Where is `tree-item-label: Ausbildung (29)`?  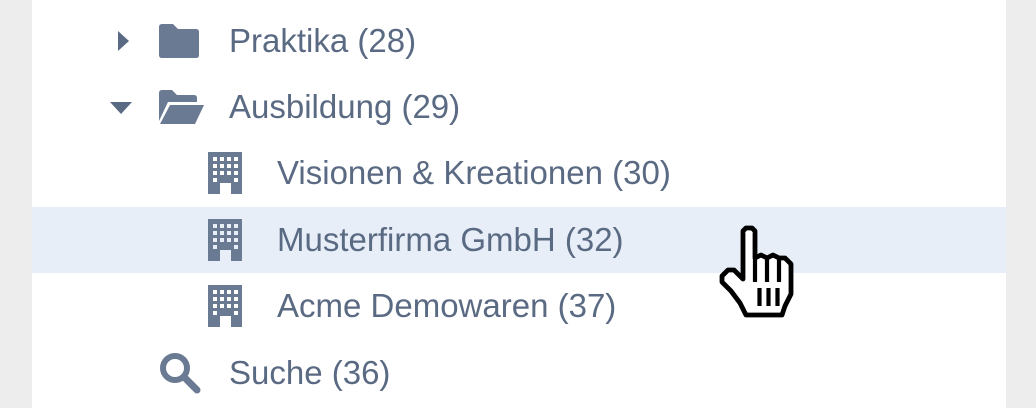
tree-item-label: Ausbildung (29) is located at coordinates (345, 106).